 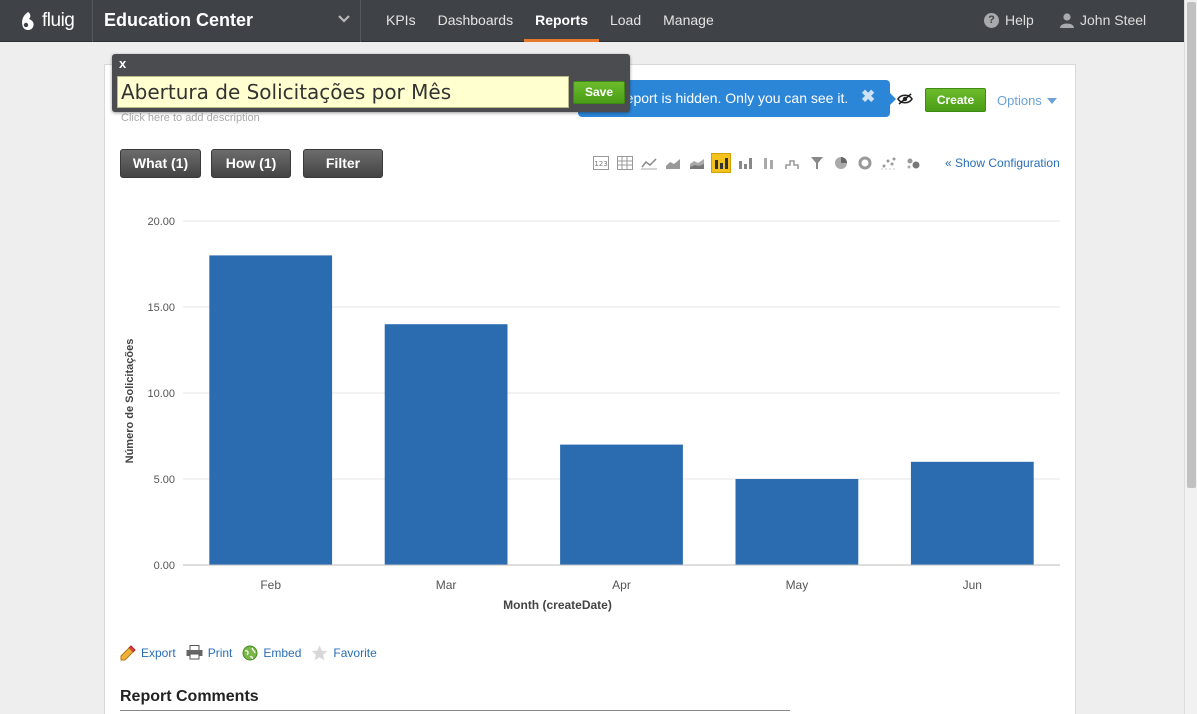 What do you see at coordinates (271, 410) in the screenshot?
I see `bar-feb` at bounding box center [271, 410].